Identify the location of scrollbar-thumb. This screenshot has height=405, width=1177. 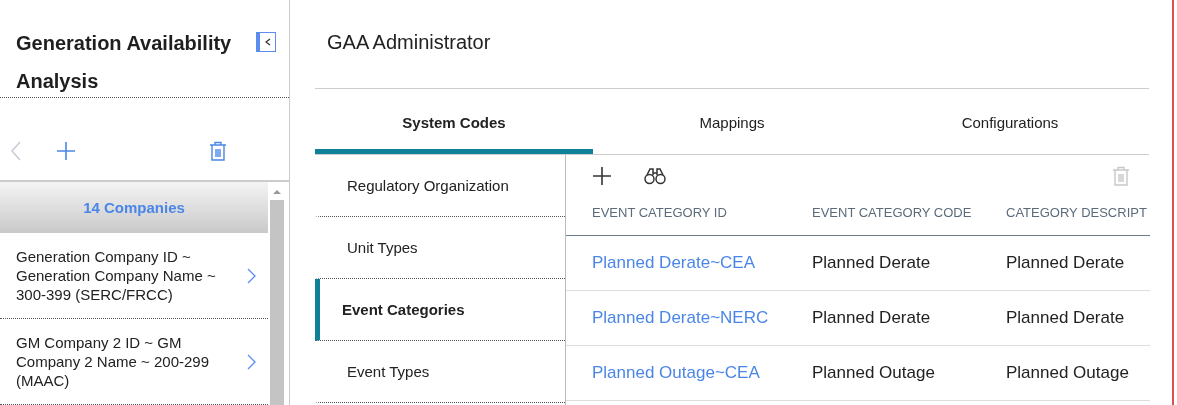
(277, 302).